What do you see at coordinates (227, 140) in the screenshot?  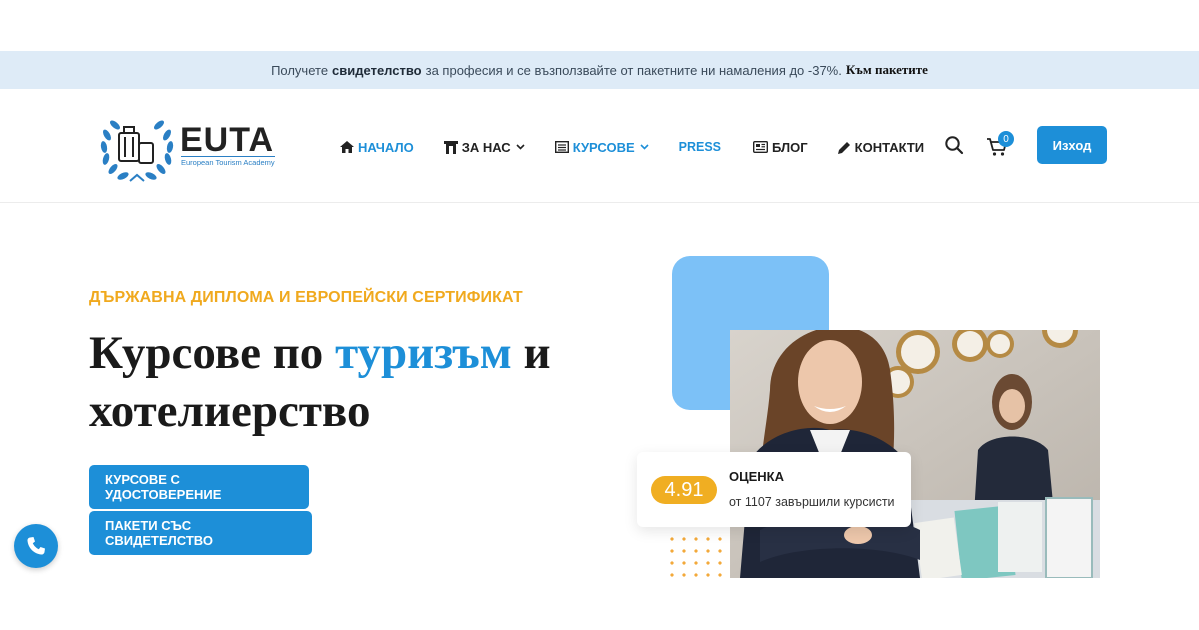 I see `logo-title: EUTA` at bounding box center [227, 140].